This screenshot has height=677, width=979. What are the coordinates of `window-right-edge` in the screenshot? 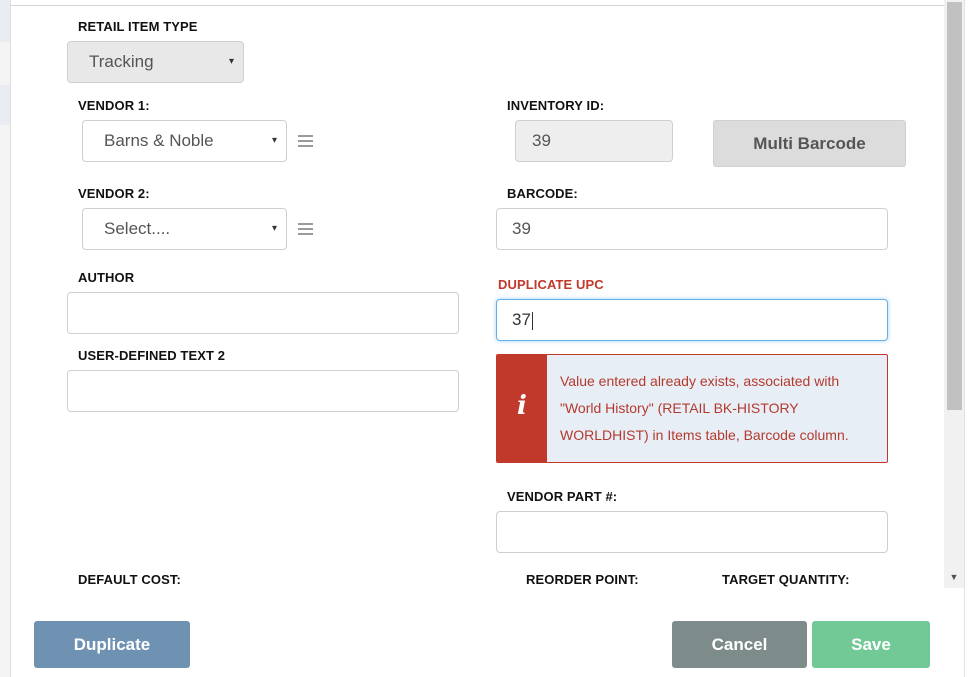 It's located at (971, 338).